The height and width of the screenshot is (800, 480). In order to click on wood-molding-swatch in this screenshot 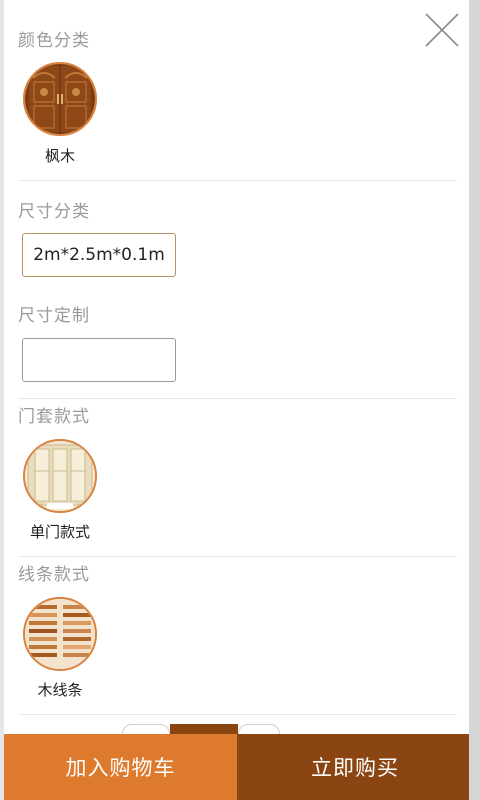, I will do `click(60, 634)`.